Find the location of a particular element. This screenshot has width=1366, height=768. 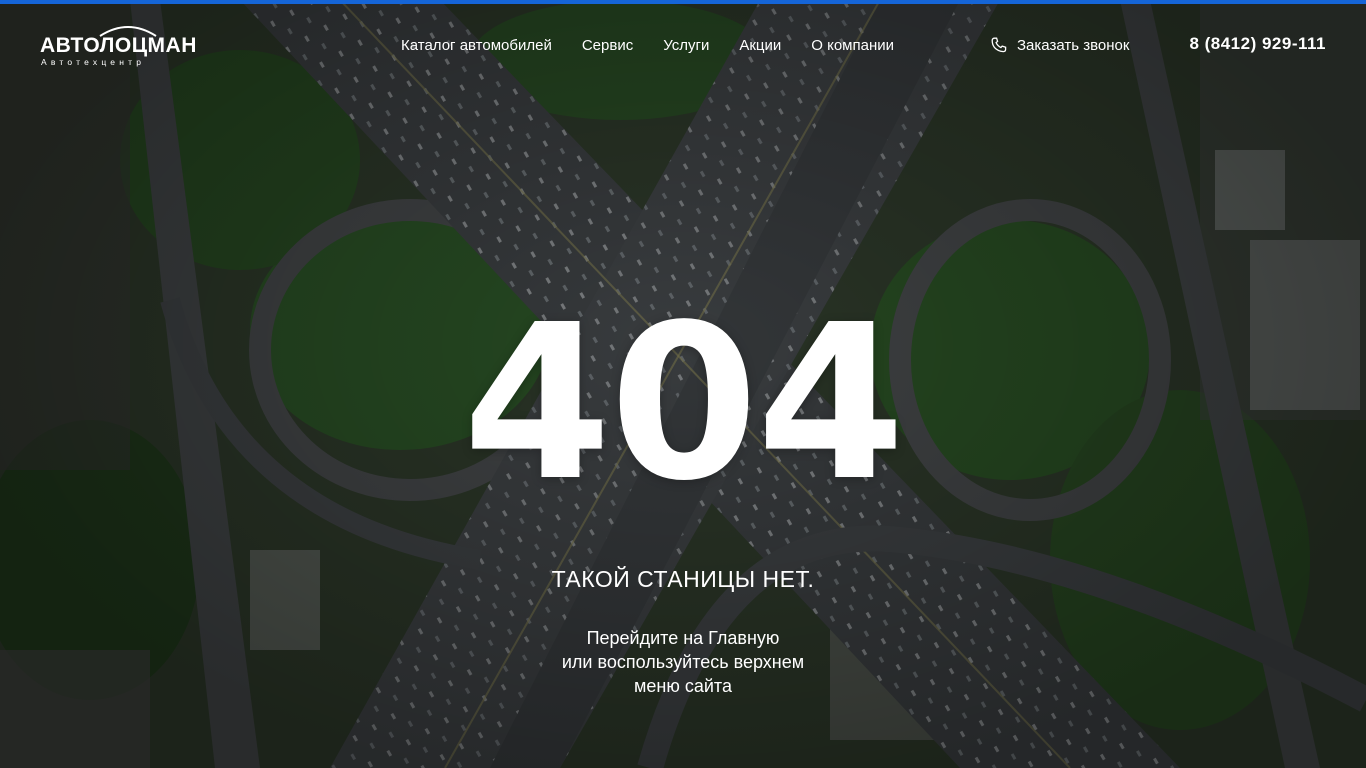

logo-tagline: Автотехцентр is located at coordinates (93, 62).